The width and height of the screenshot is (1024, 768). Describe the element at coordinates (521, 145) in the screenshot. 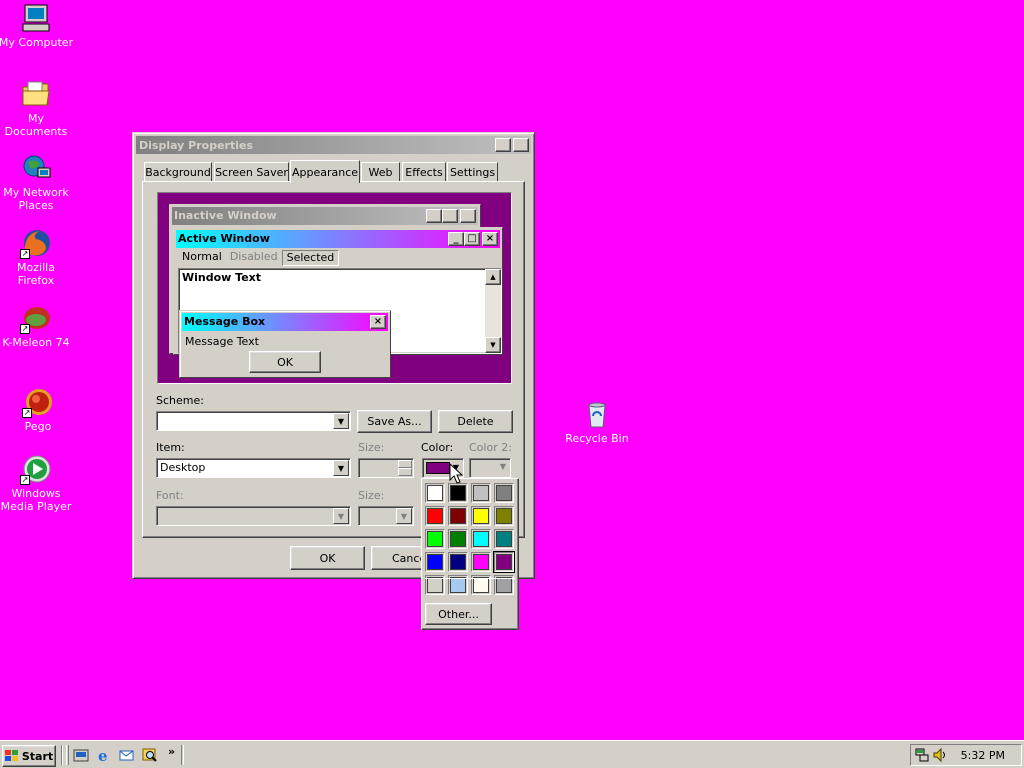

I see `close-button: ×` at that location.